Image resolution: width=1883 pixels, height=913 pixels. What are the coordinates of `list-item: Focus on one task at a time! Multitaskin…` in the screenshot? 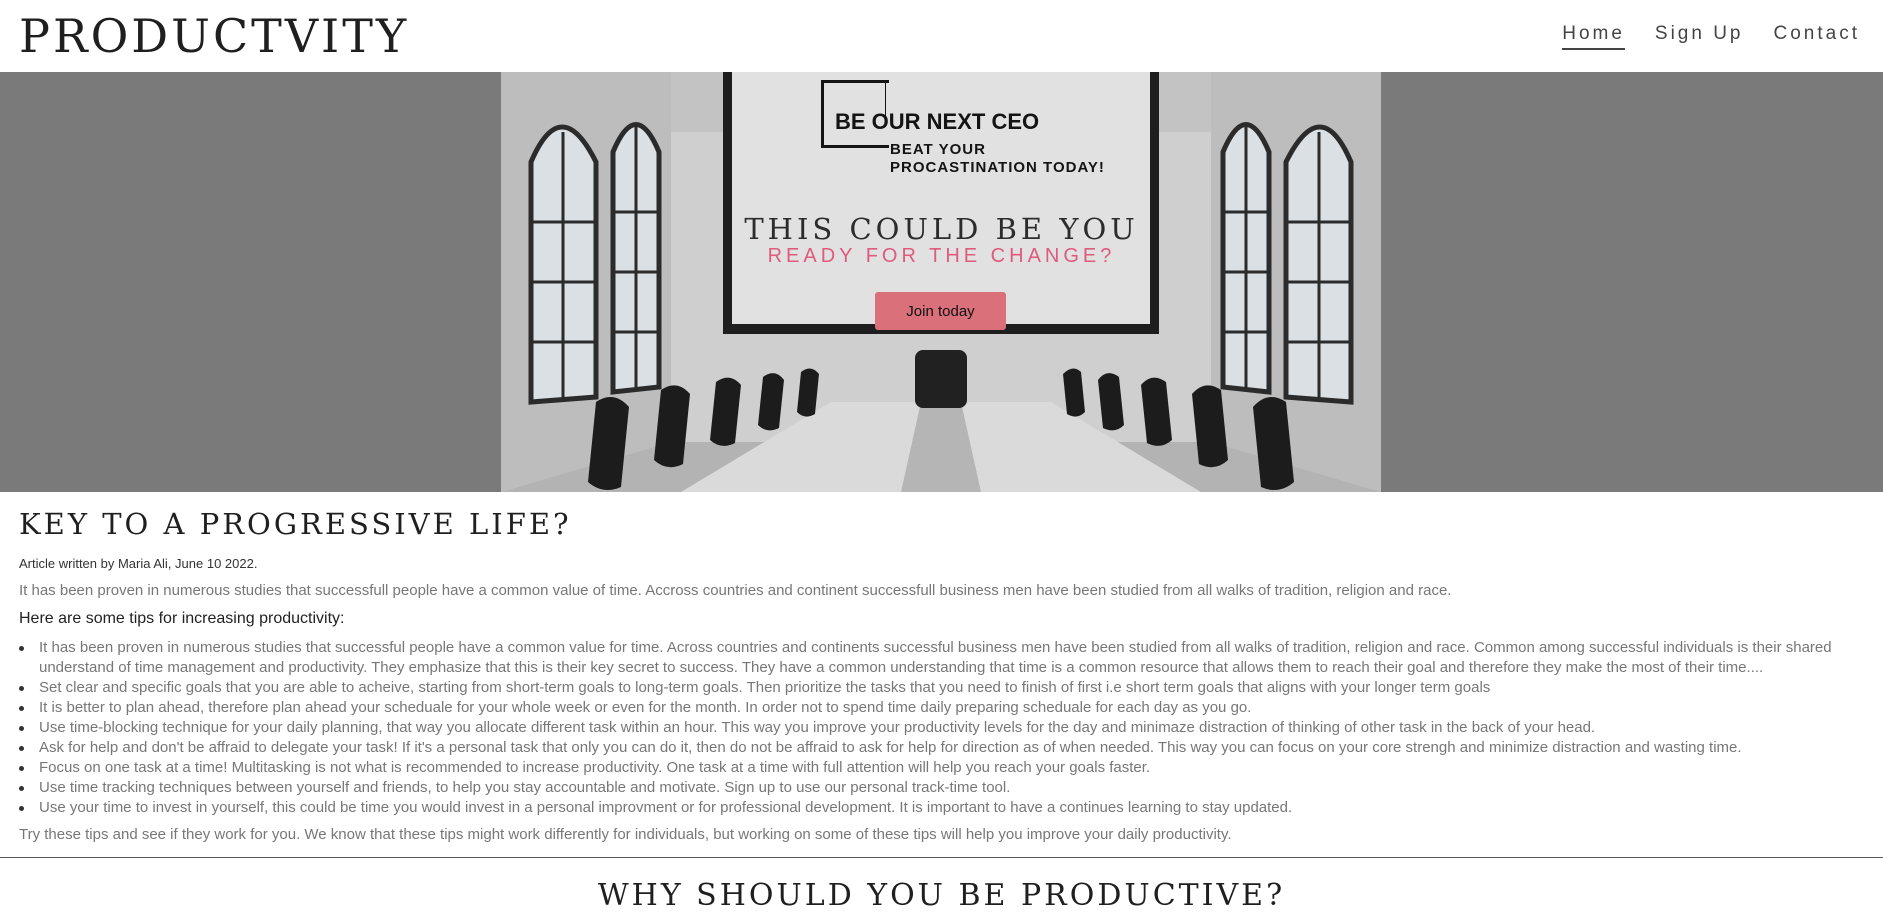 It's located at (941, 768).